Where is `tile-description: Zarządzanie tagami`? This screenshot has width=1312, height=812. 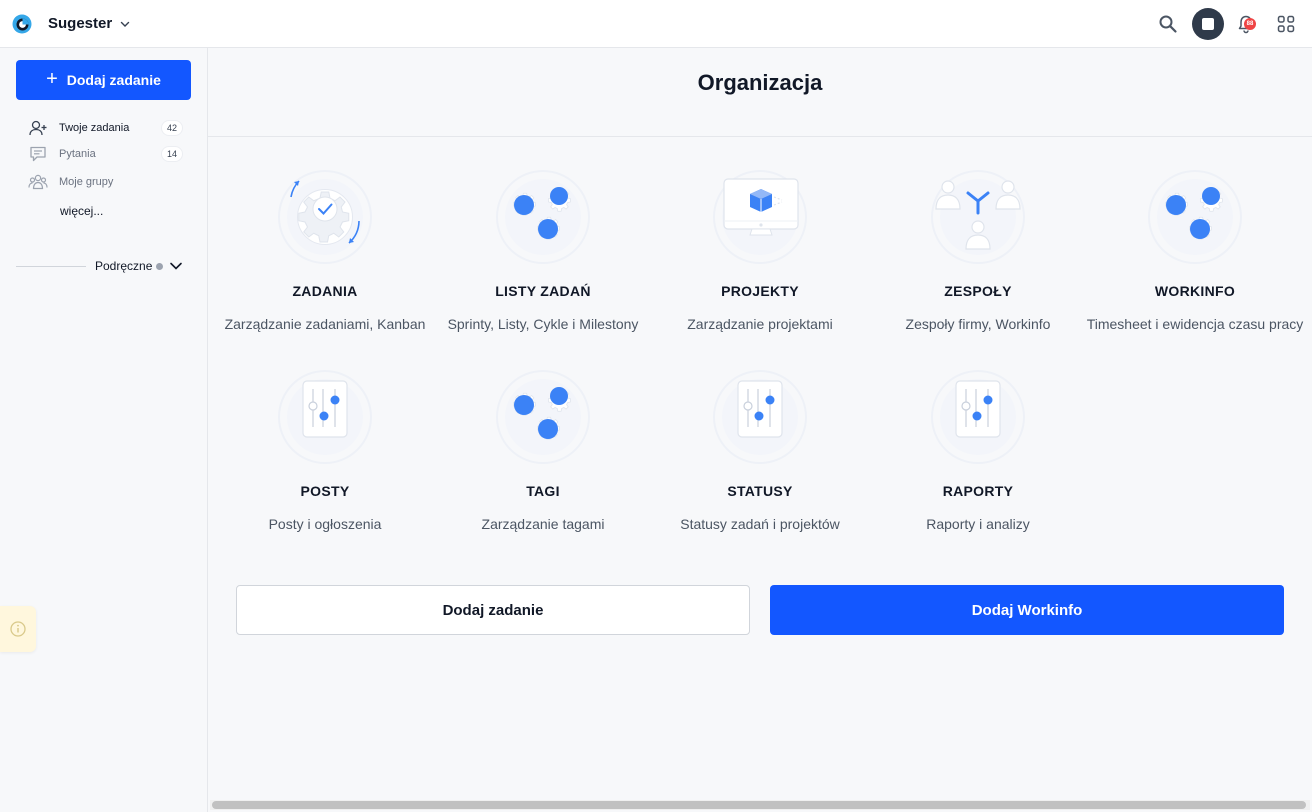 tile-description: Zarządzanie tagami is located at coordinates (543, 524).